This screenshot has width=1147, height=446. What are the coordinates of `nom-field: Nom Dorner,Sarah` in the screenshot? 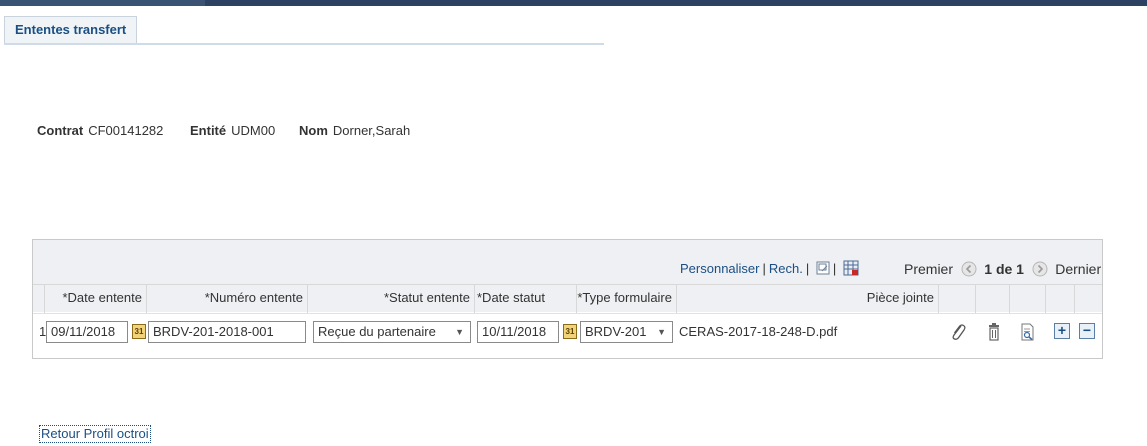 It's located at (354, 131).